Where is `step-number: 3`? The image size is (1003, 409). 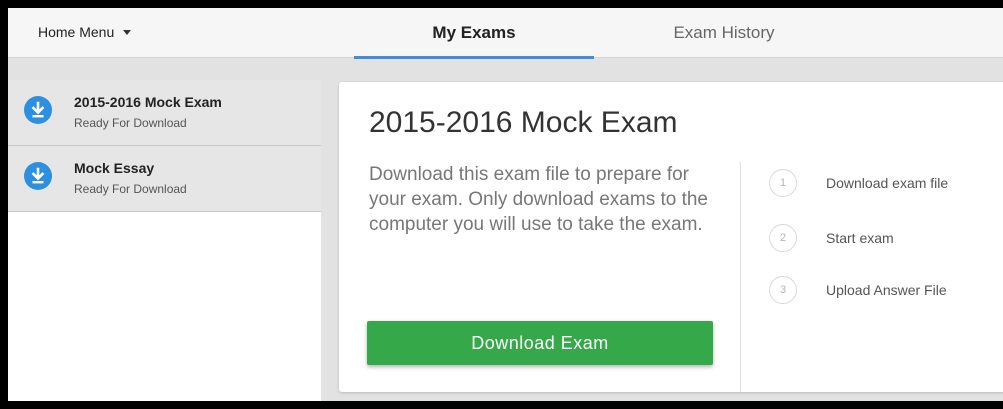
step-number: 3 is located at coordinates (783, 290).